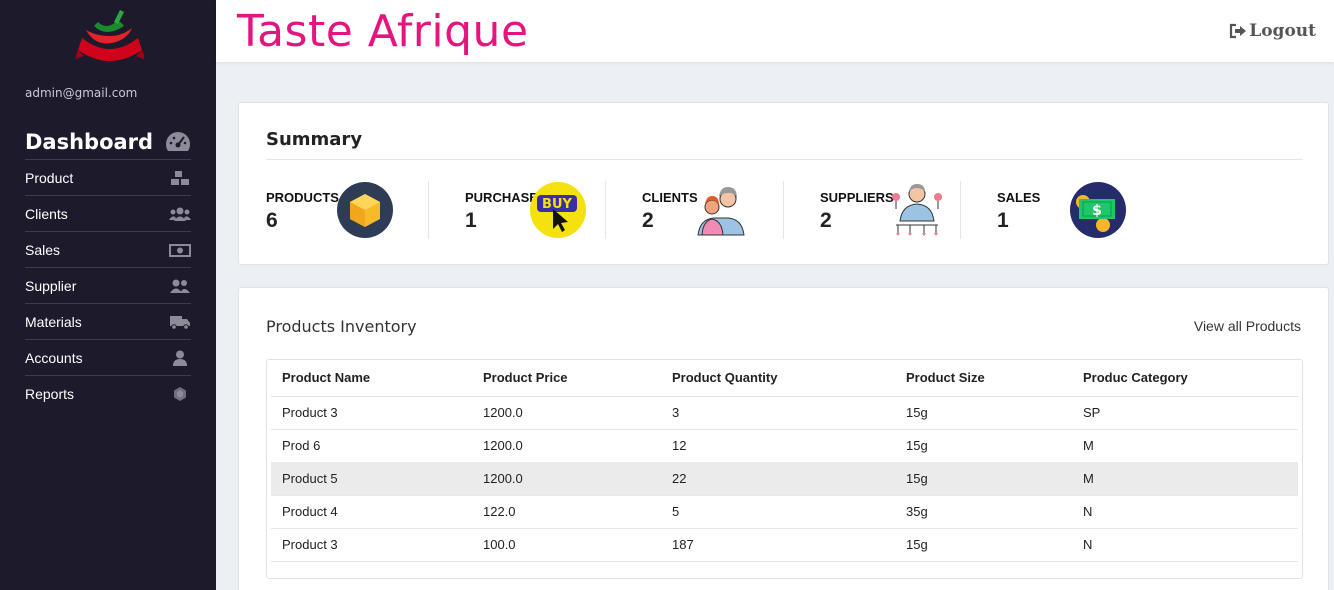 The width and height of the screenshot is (1334, 590). I want to click on cell-product-category: SP, so click(1185, 413).